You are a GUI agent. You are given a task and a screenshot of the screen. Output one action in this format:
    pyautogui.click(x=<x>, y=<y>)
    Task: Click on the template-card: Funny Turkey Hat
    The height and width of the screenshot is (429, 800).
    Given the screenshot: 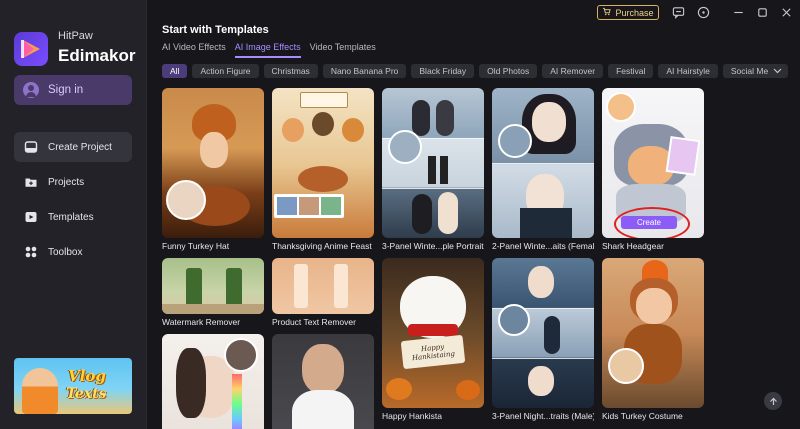 What is the action you would take?
    pyautogui.click(x=213, y=169)
    